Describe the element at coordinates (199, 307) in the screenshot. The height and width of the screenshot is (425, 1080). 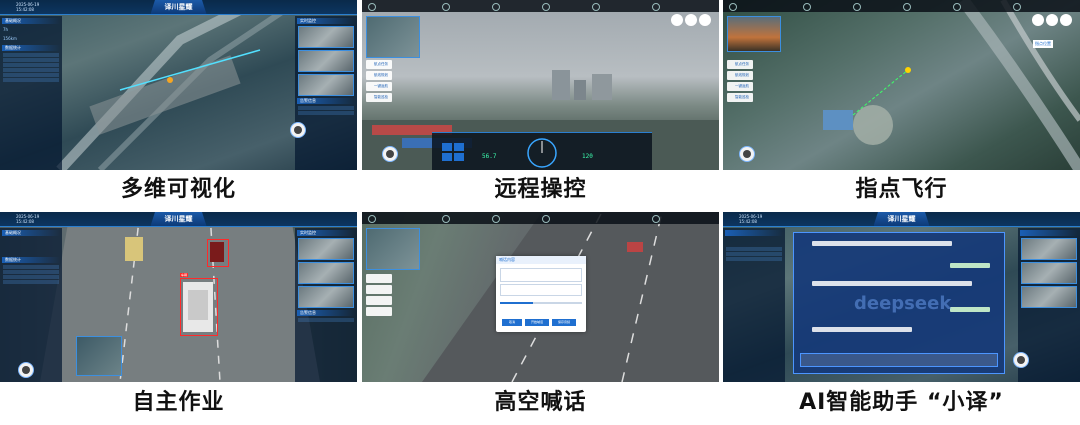
I see `detection-box` at that location.